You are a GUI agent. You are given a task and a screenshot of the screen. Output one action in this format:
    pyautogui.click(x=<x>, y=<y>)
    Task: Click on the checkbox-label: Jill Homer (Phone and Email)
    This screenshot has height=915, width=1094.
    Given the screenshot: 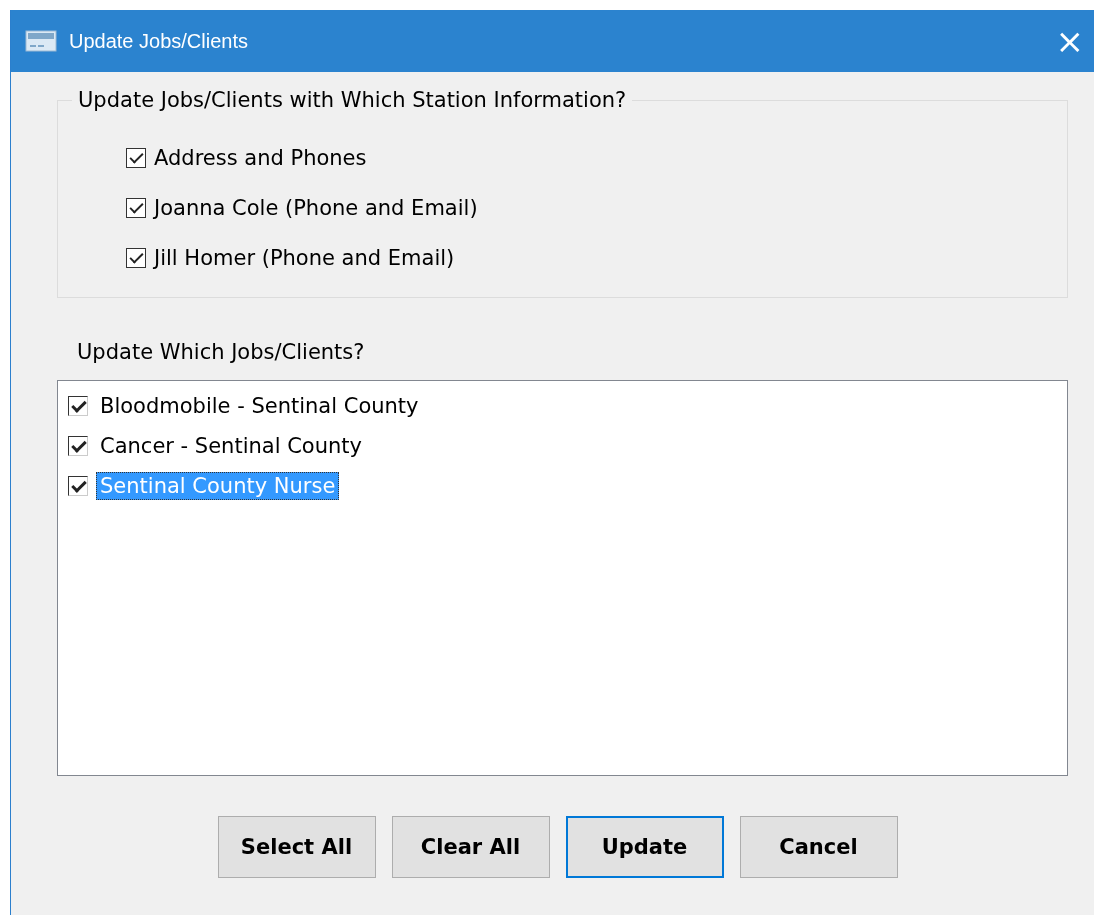 What is the action you would take?
    pyautogui.click(x=304, y=258)
    